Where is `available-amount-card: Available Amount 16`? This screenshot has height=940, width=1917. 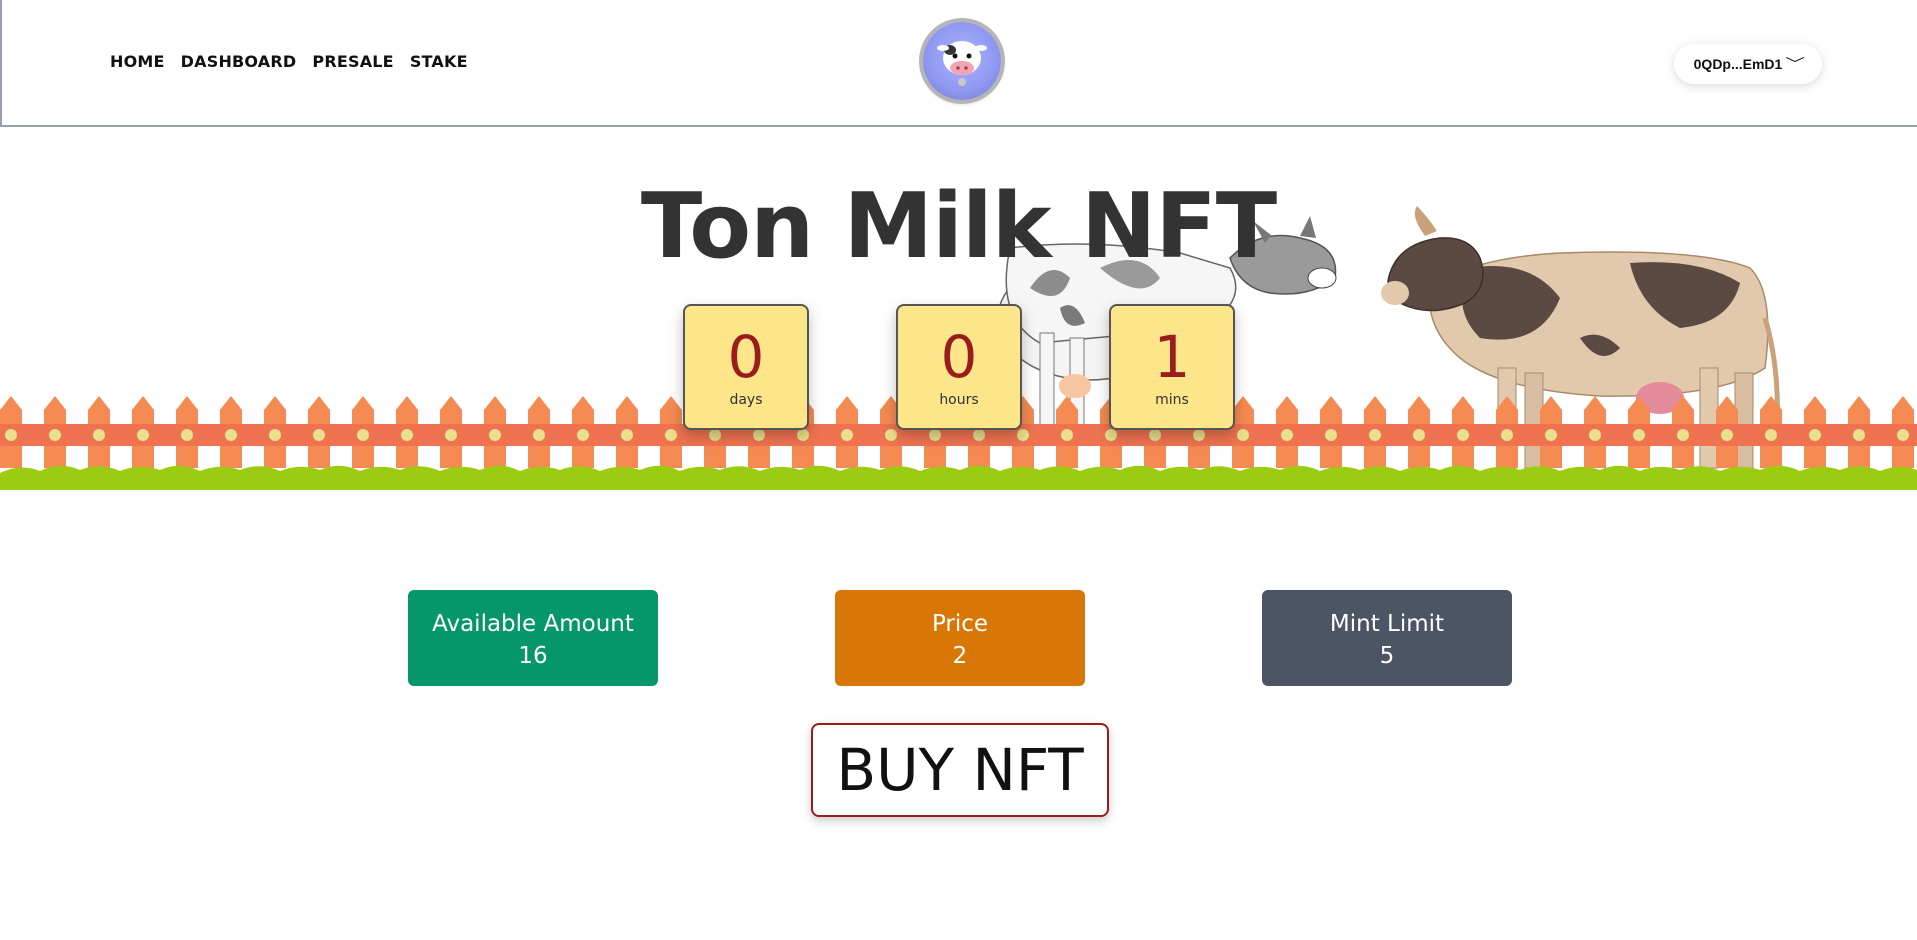 available-amount-card: Available Amount 16 is located at coordinates (533, 638).